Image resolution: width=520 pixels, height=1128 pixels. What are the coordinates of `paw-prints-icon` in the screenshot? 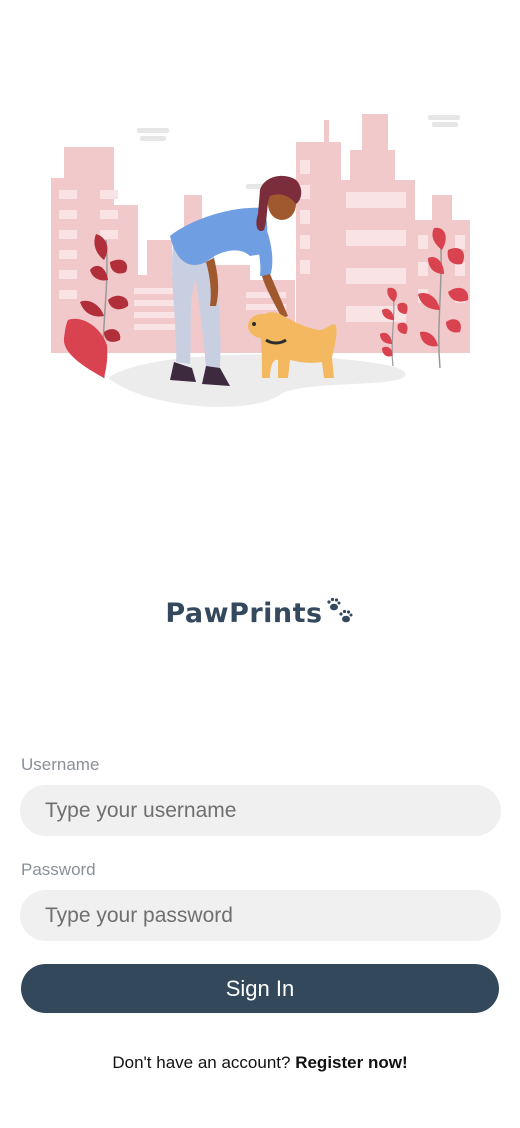 It's located at (340, 613).